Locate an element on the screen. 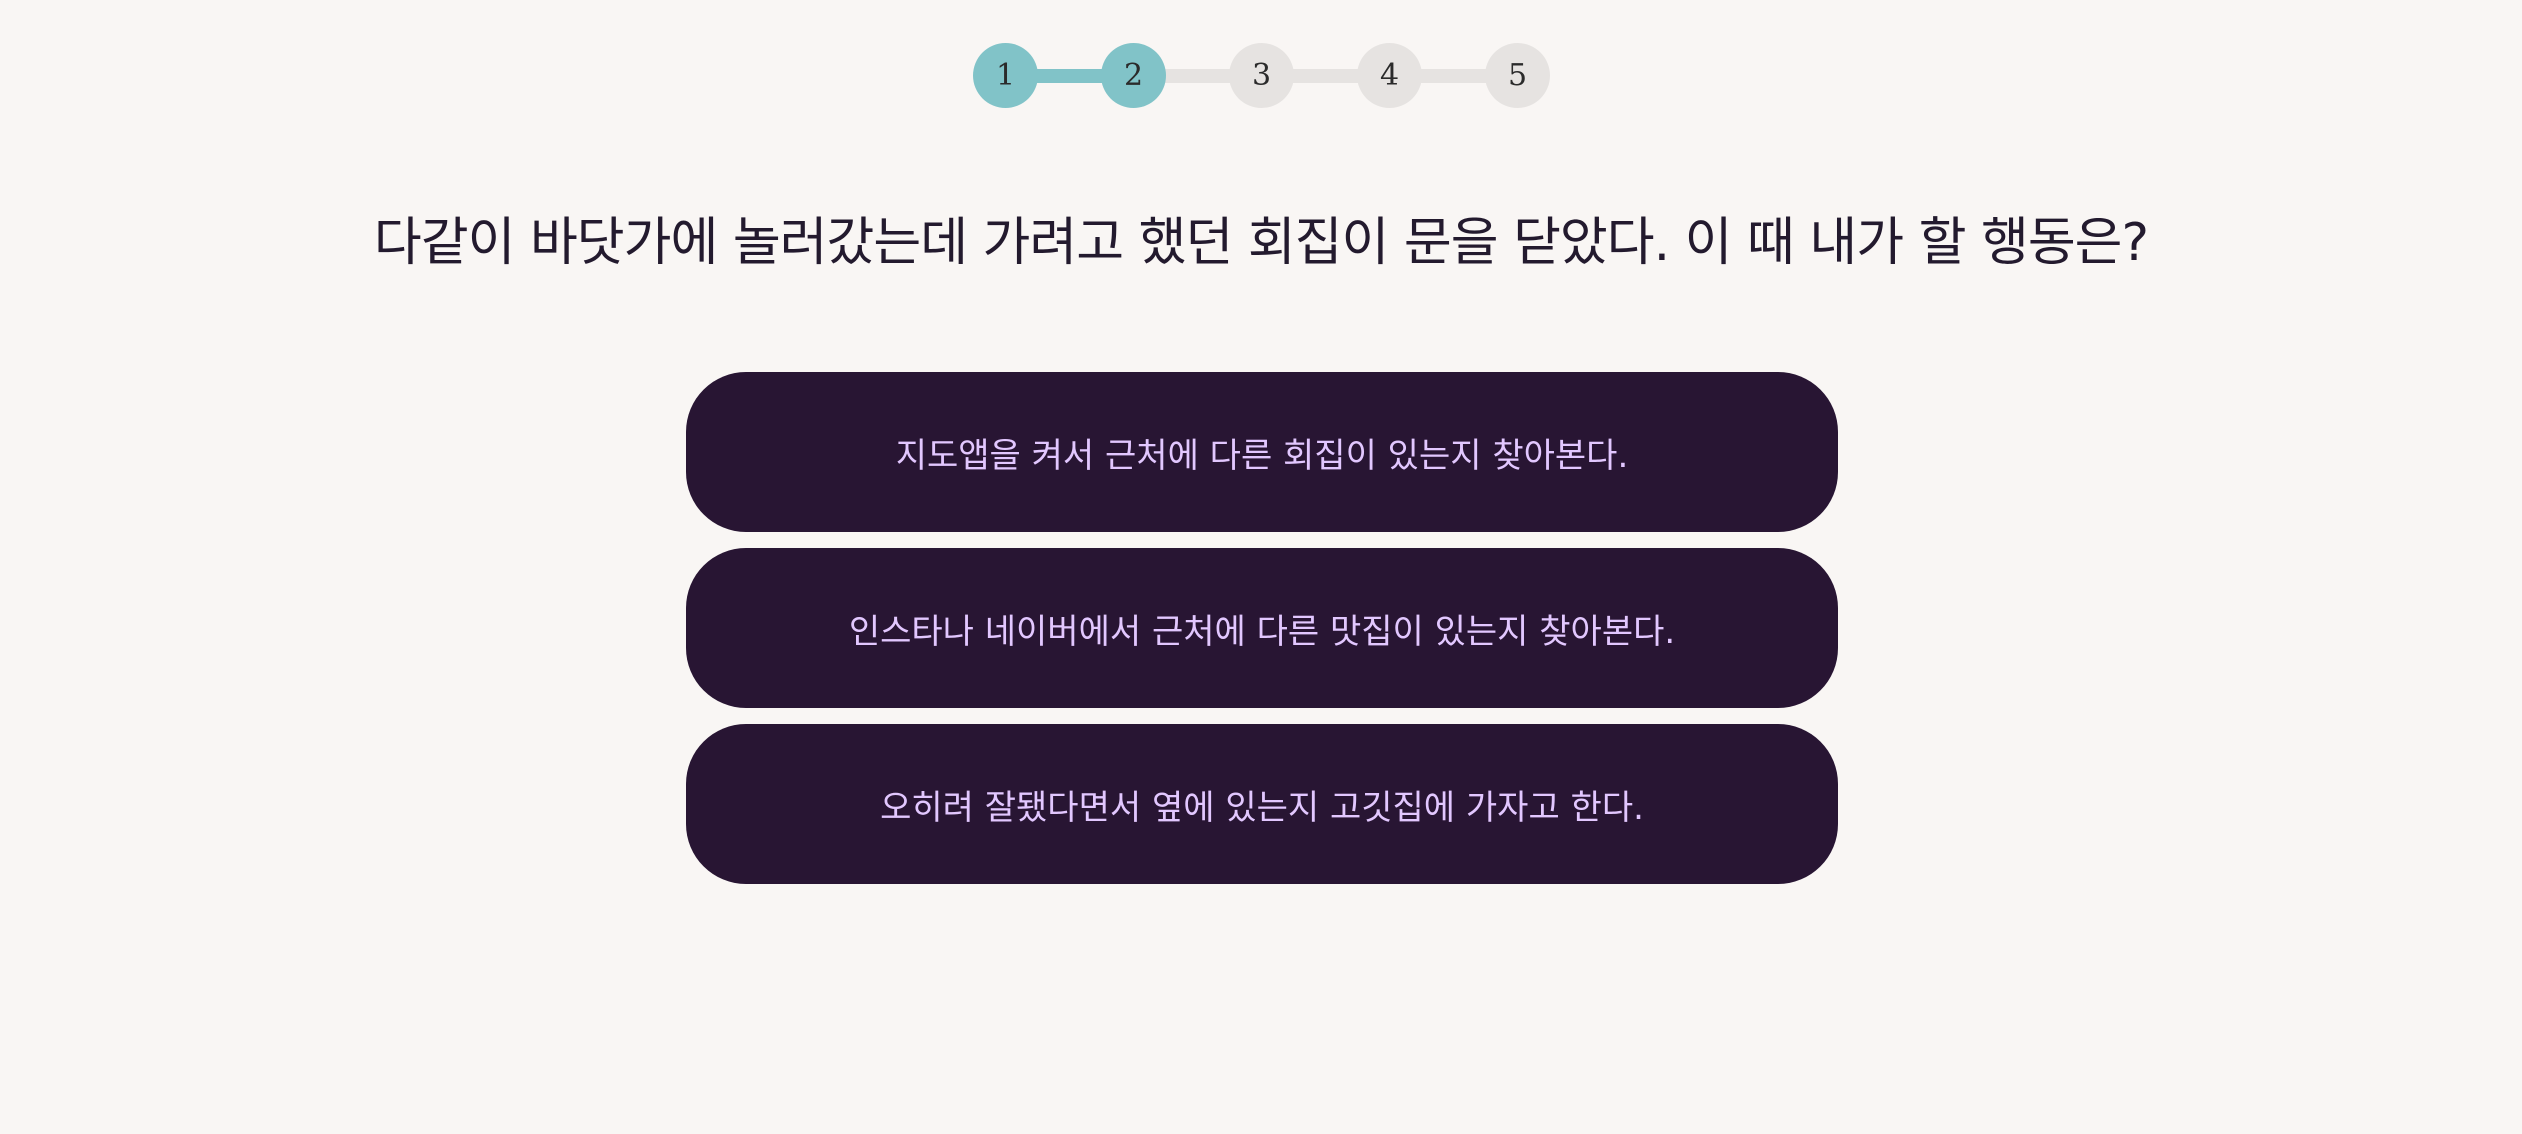 Image resolution: width=2522 pixels, height=1134 pixels. answer-option-3: 오히려 잘됐다면서 옆에 있는지 고깃집에 가자고 한다. is located at coordinates (1262, 804).